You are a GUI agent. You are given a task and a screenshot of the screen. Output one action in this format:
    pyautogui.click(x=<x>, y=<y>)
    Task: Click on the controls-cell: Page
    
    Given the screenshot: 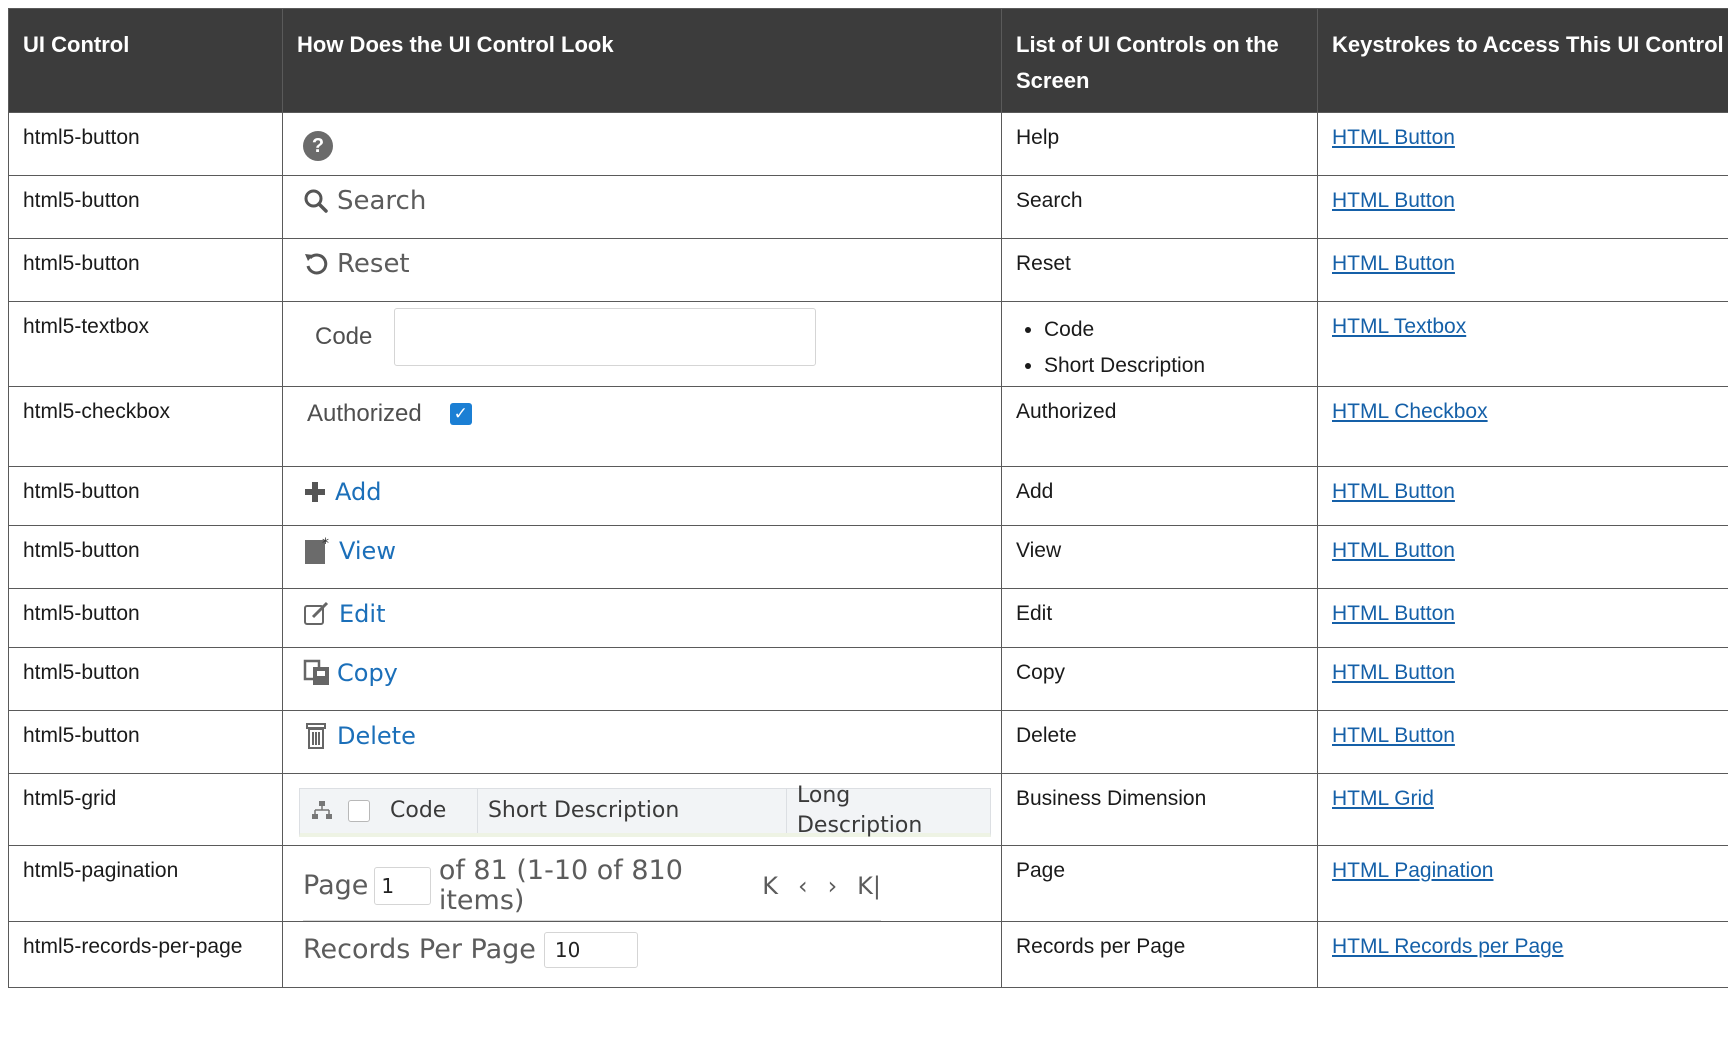 What is the action you would take?
    pyautogui.click(x=1159, y=883)
    